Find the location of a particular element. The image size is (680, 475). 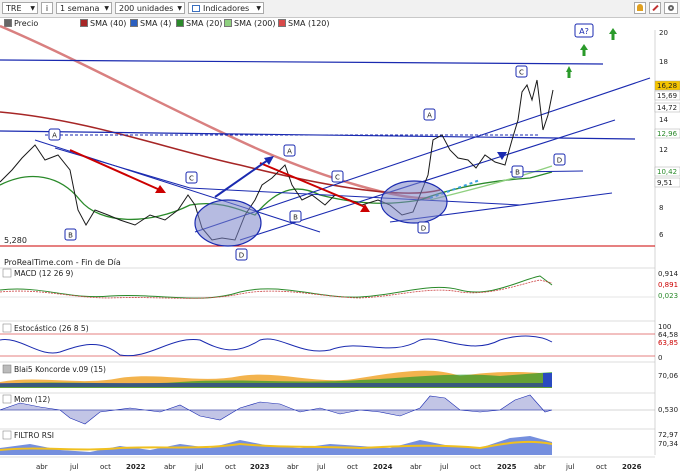

price-tick: 20 is located at coordinates (663, 33).